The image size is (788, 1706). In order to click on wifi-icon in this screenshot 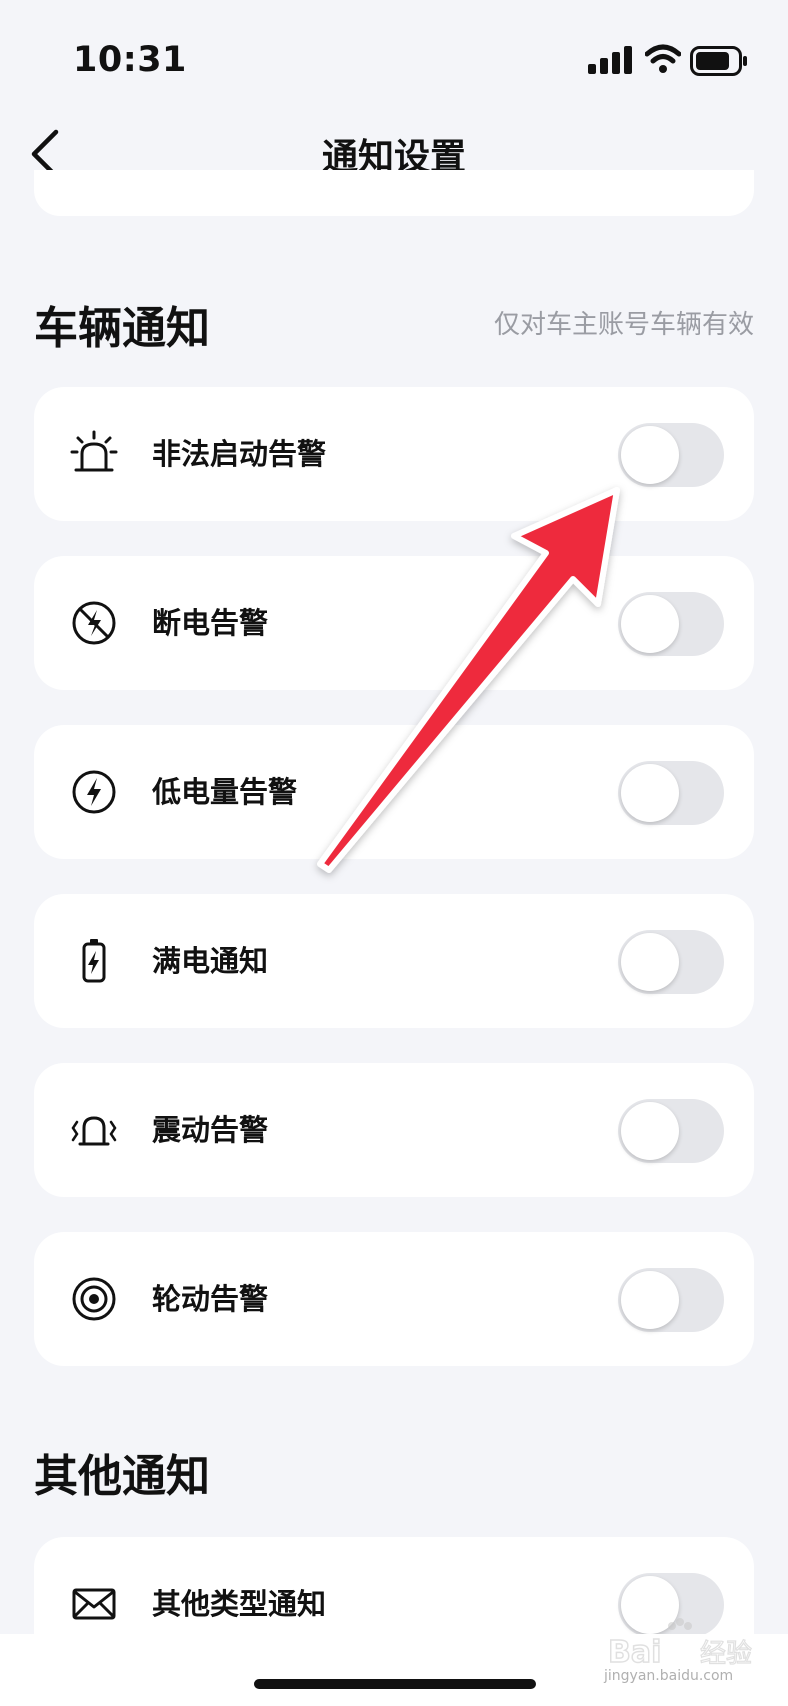, I will do `click(663, 58)`.